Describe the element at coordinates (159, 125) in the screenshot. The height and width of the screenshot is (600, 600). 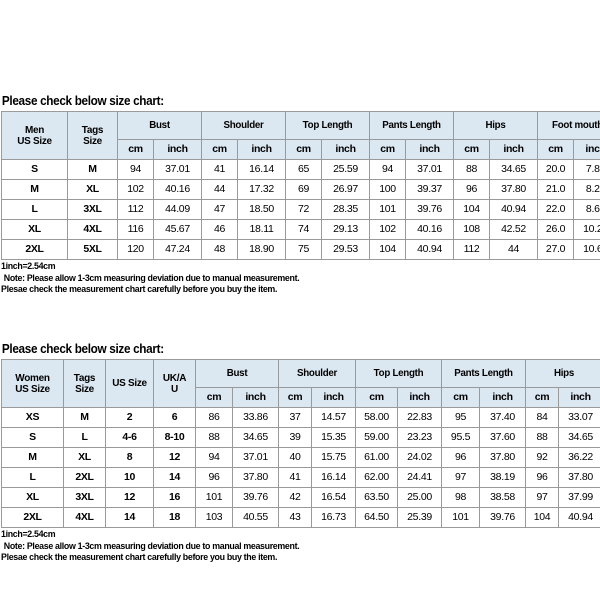
I see `men-header-bust: Bust` at that location.